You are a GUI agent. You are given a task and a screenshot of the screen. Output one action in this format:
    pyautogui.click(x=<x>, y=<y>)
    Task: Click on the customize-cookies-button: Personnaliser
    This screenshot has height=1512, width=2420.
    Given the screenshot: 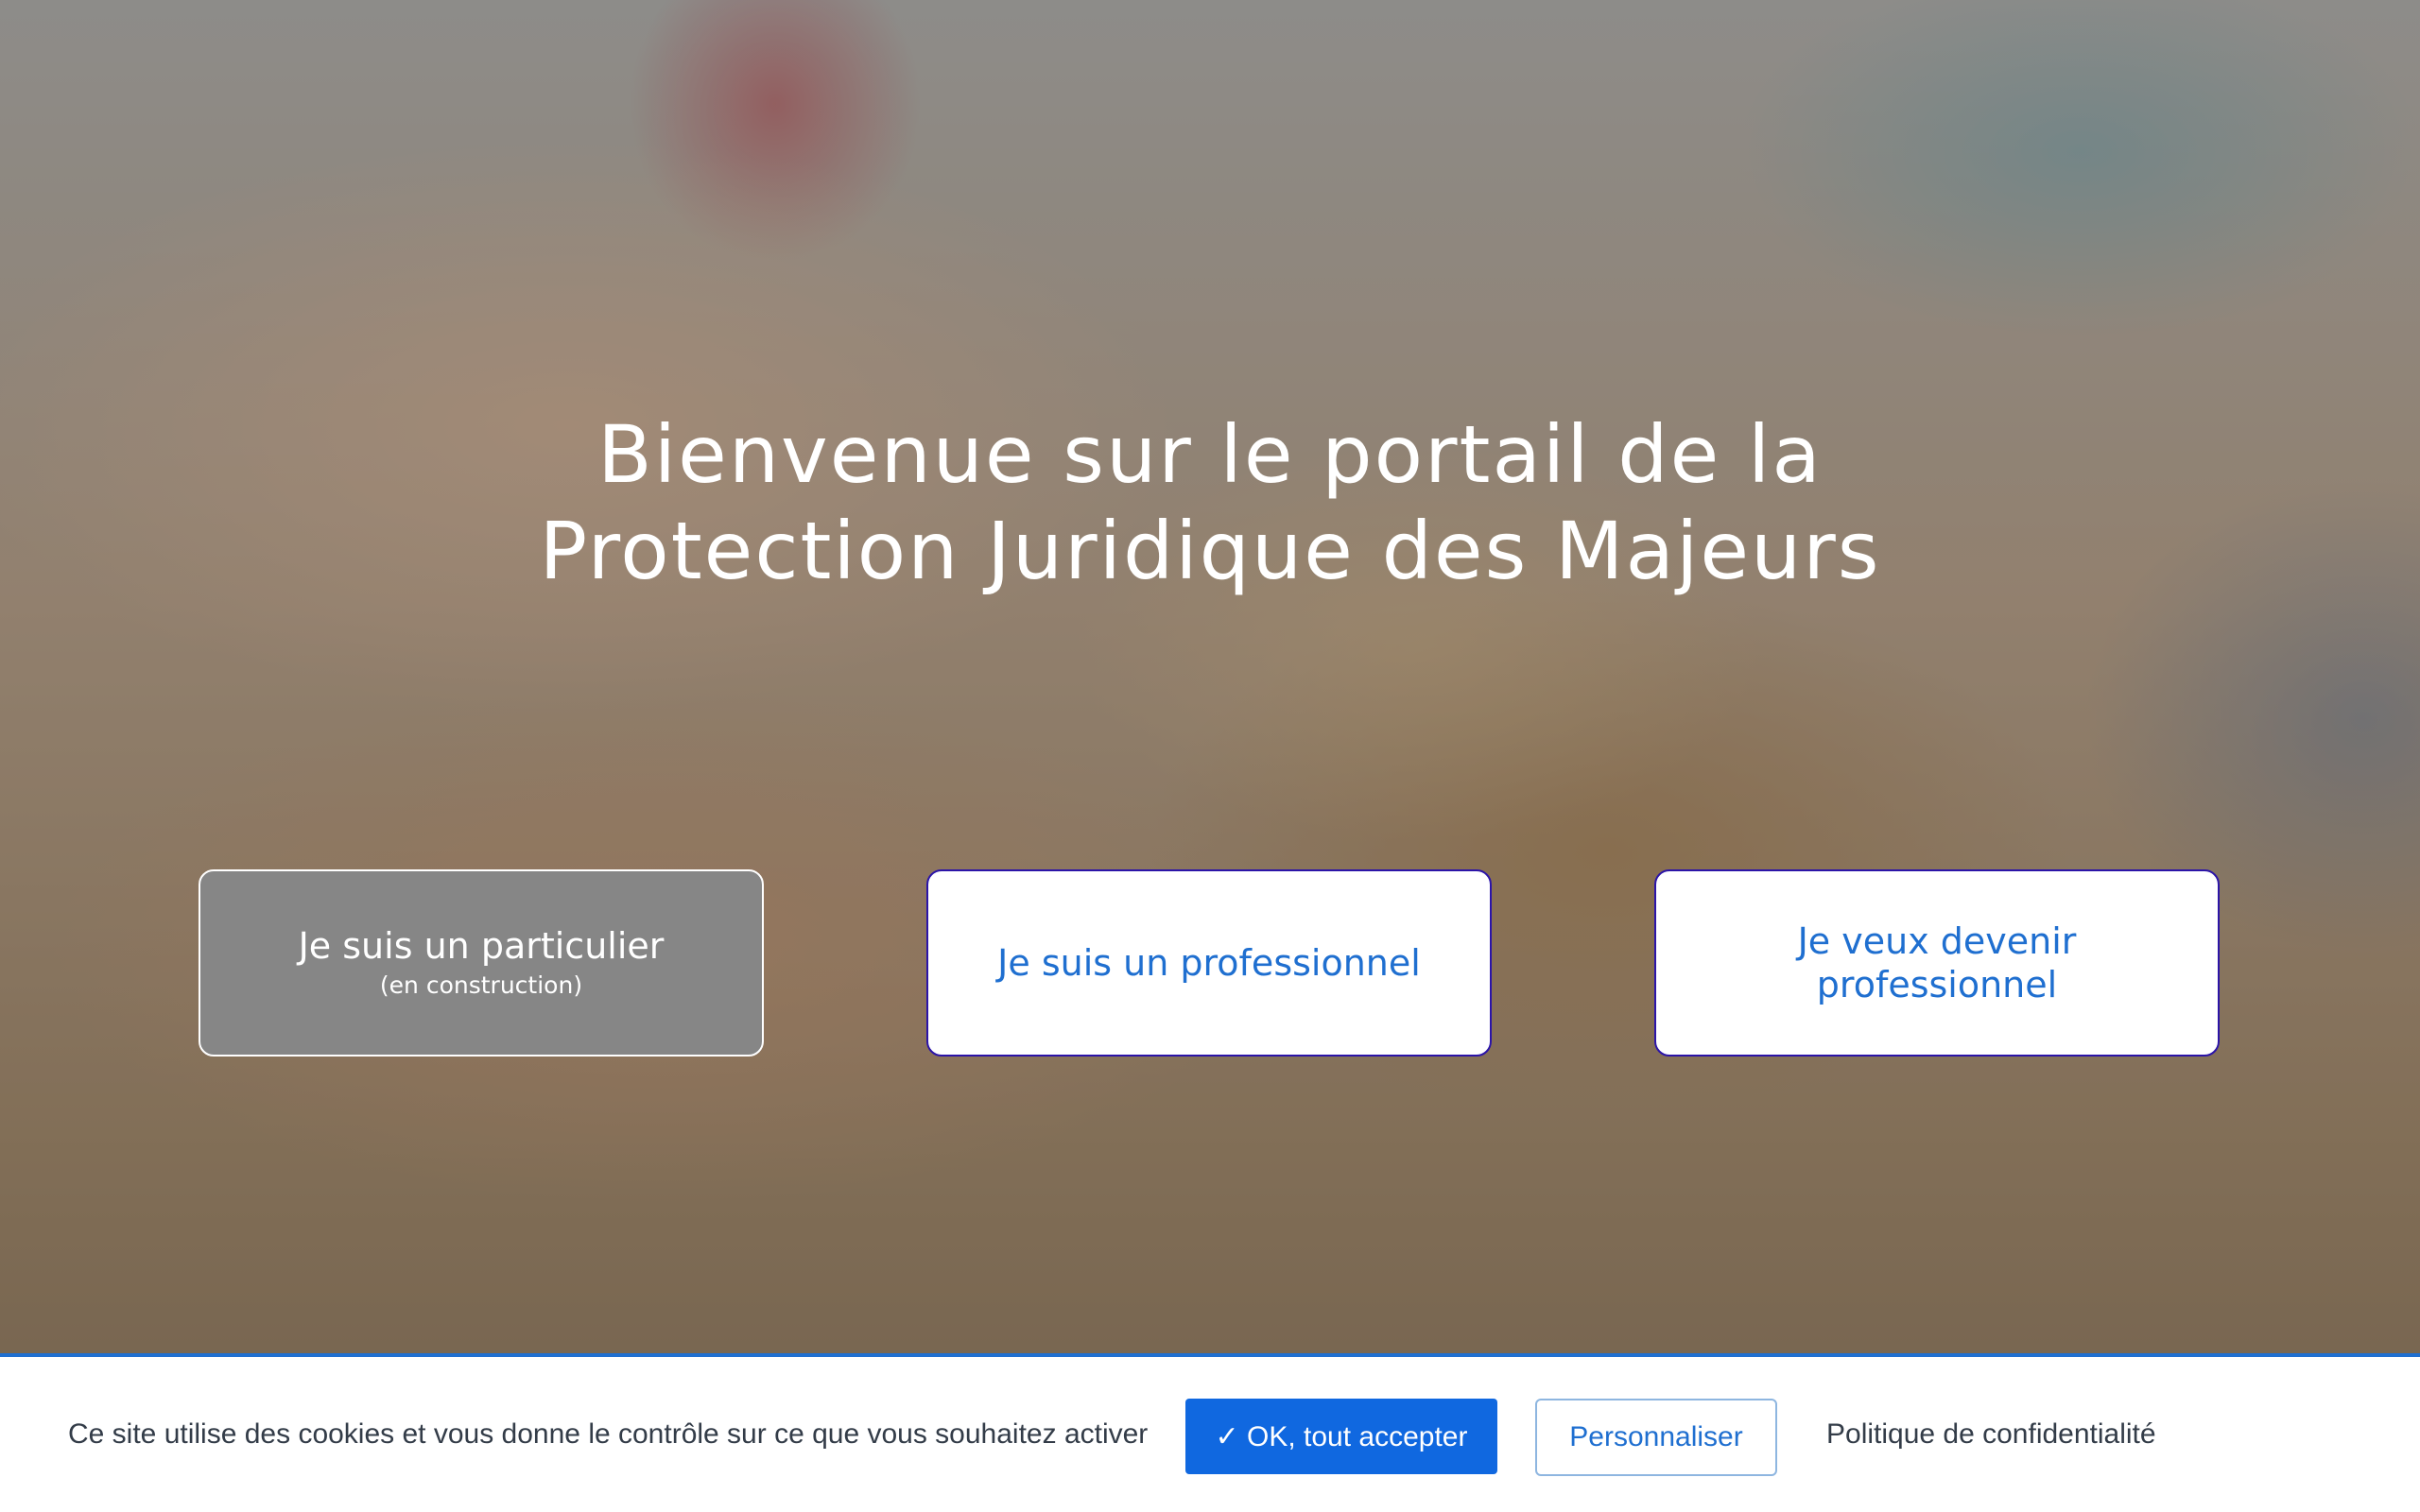 What is the action you would take?
    pyautogui.click(x=1656, y=1437)
    